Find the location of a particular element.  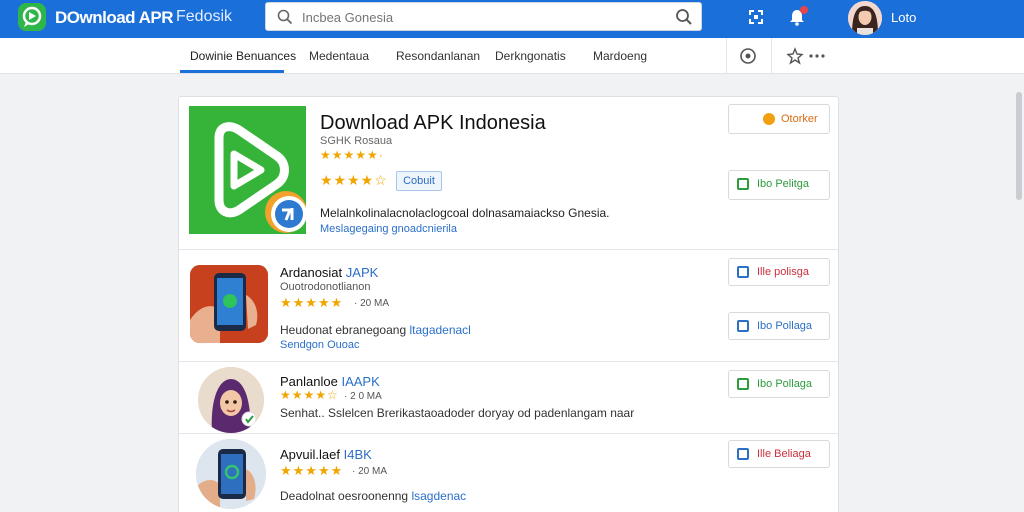

app-title-1-text: Ardanosiat is located at coordinates (311, 272).